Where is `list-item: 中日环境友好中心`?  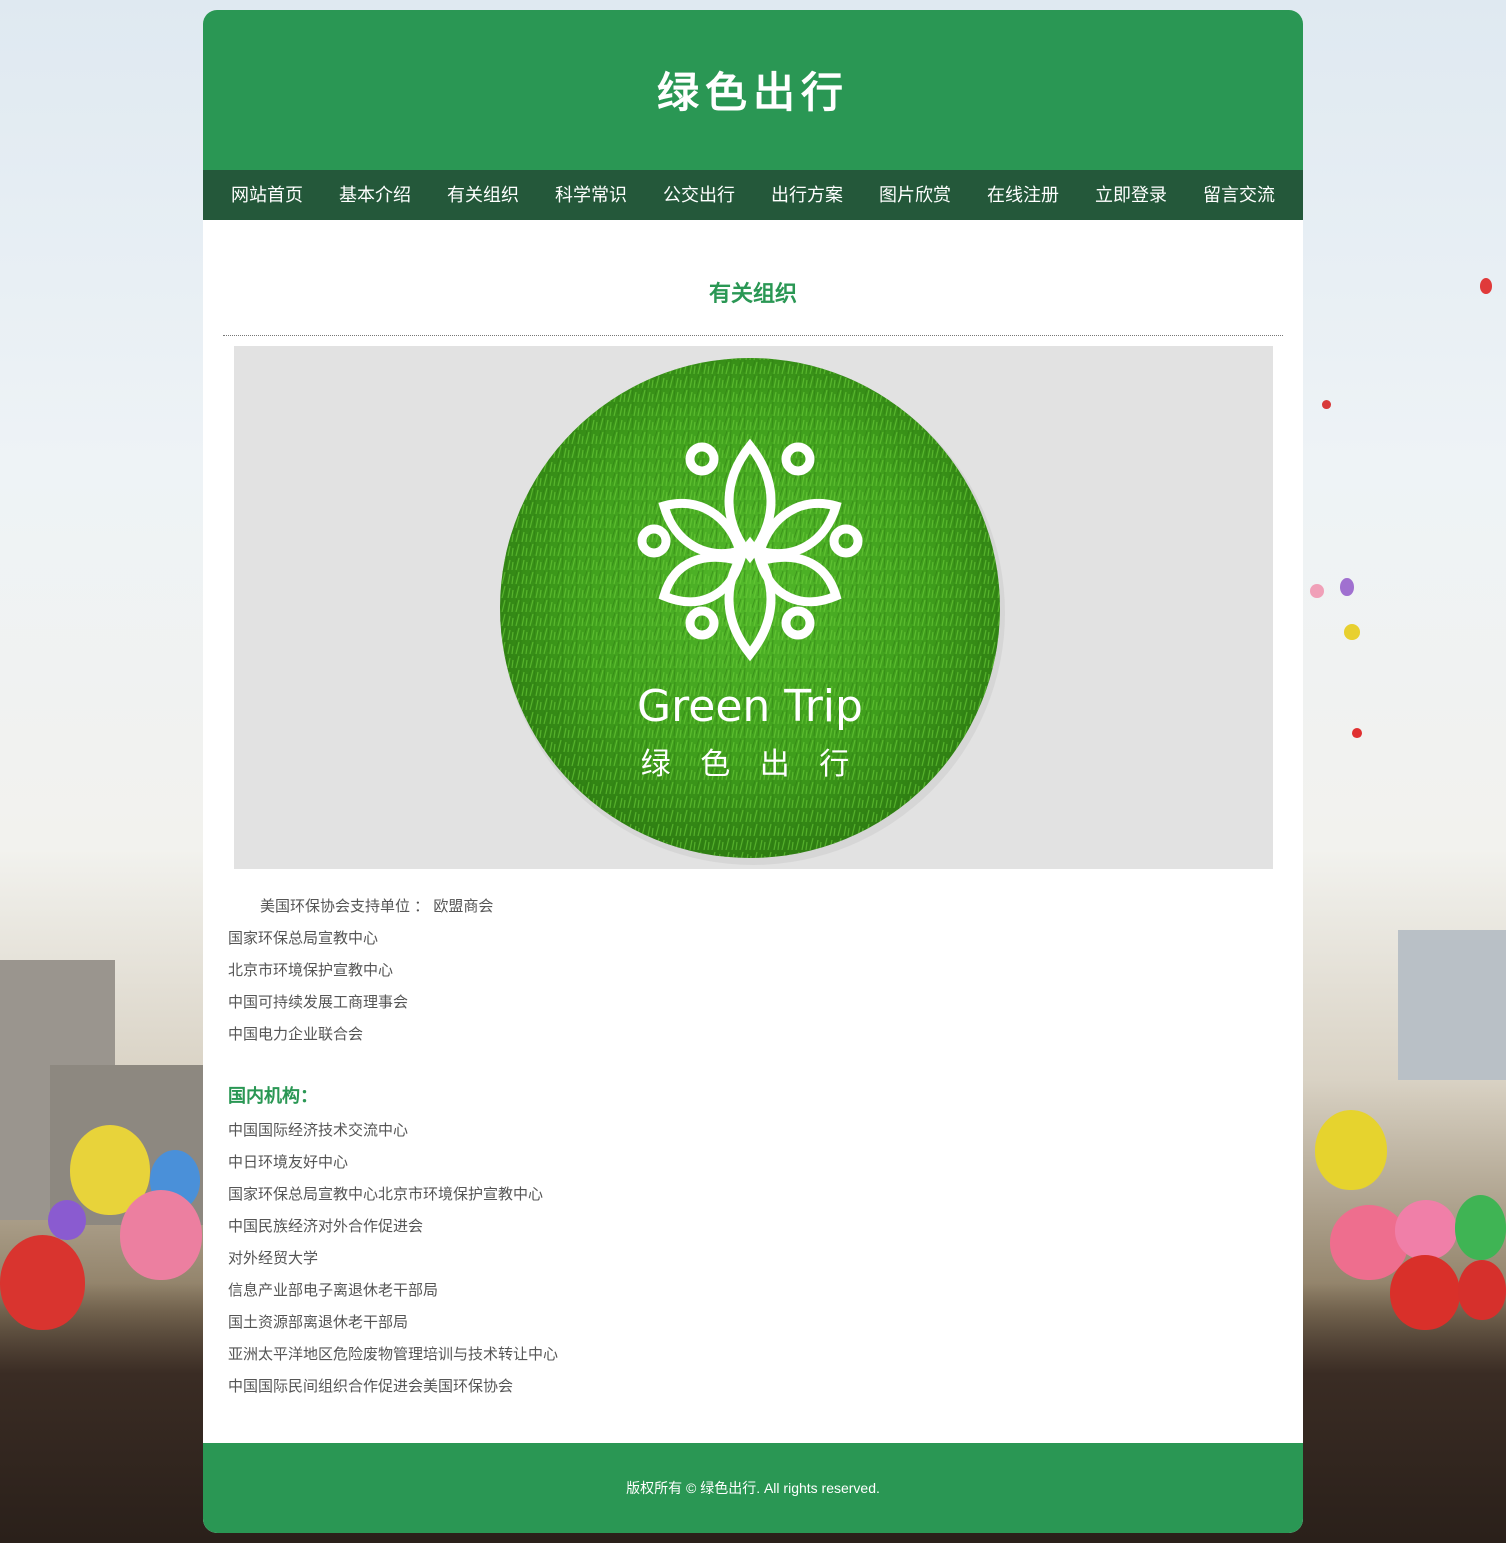 list-item: 中日环境友好中心 is located at coordinates (288, 1162).